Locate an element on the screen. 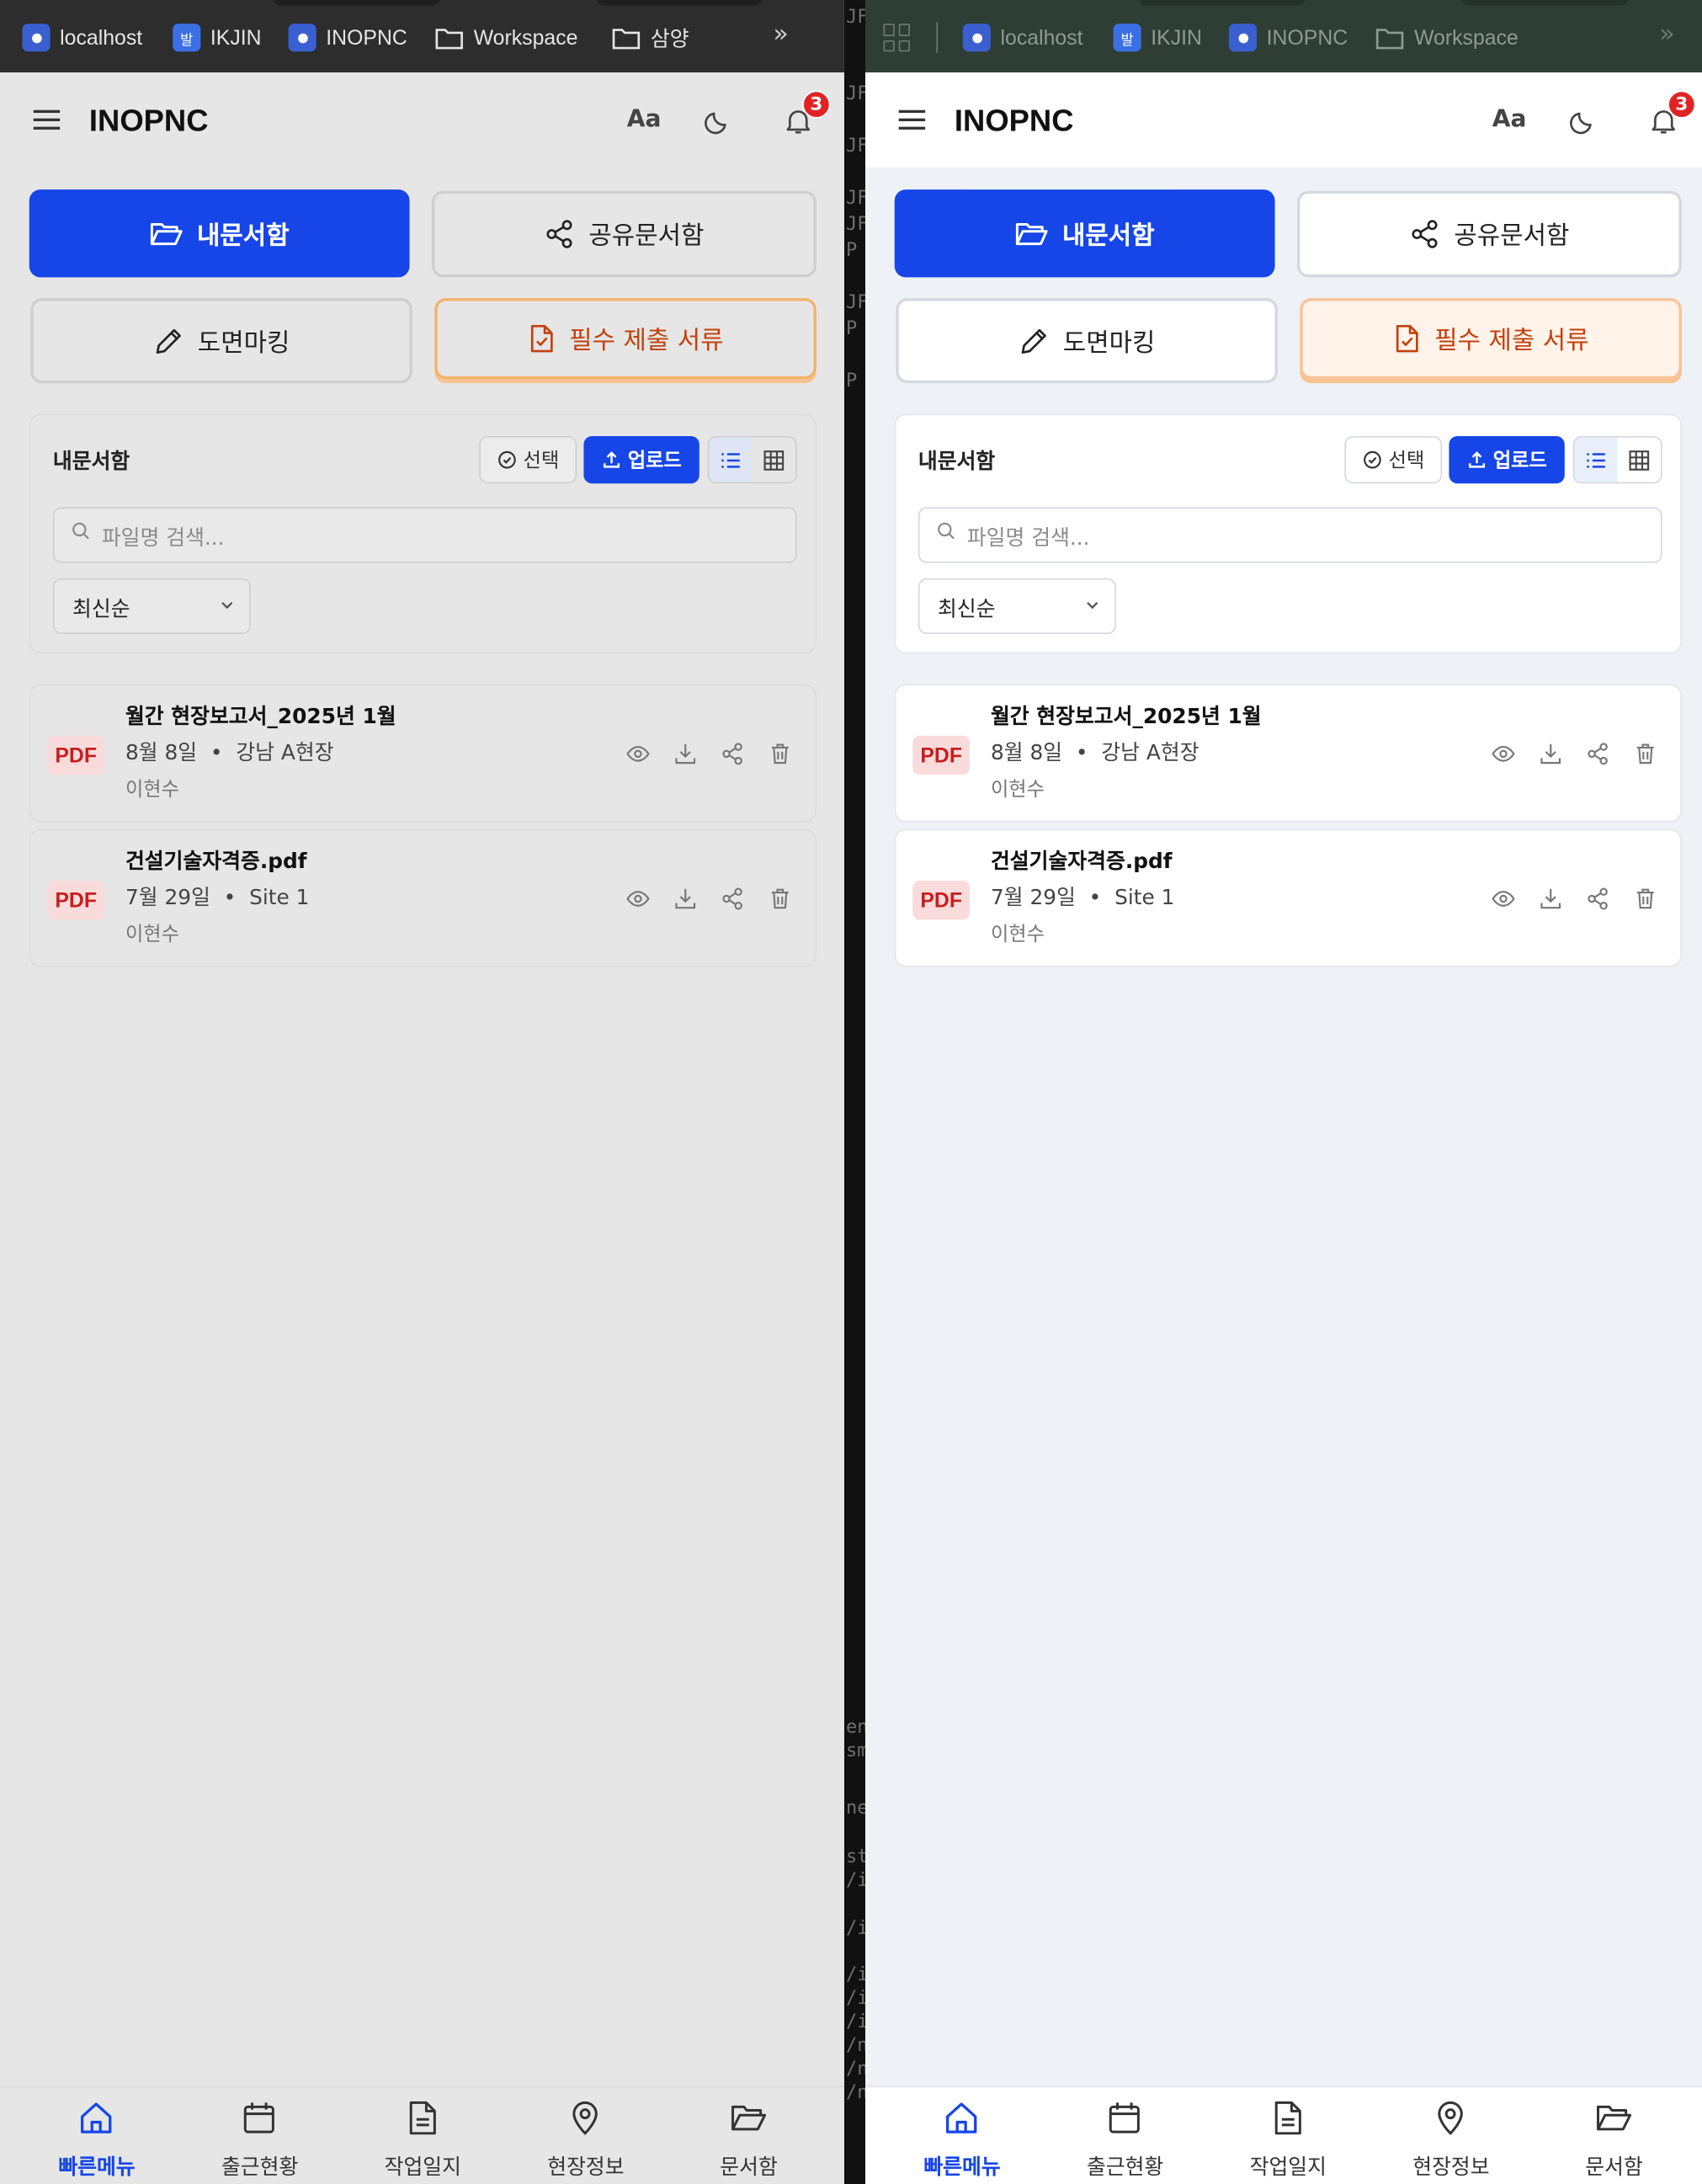 The height and width of the screenshot is (2184, 1702). list-icon is located at coordinates (1596, 459).